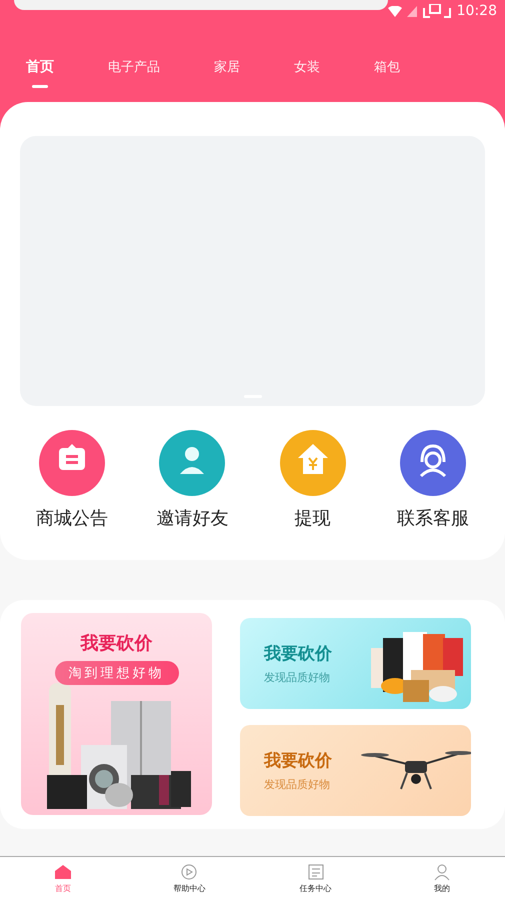 Image resolution: width=505 pixels, height=899 pixels. What do you see at coordinates (307, 73) in the screenshot?
I see `category-tab: 女装` at bounding box center [307, 73].